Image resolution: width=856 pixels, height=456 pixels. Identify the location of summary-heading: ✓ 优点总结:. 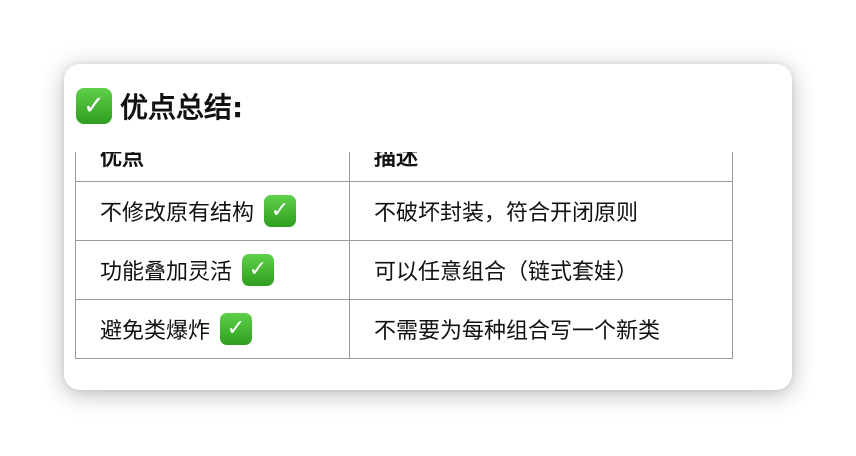
(159, 106).